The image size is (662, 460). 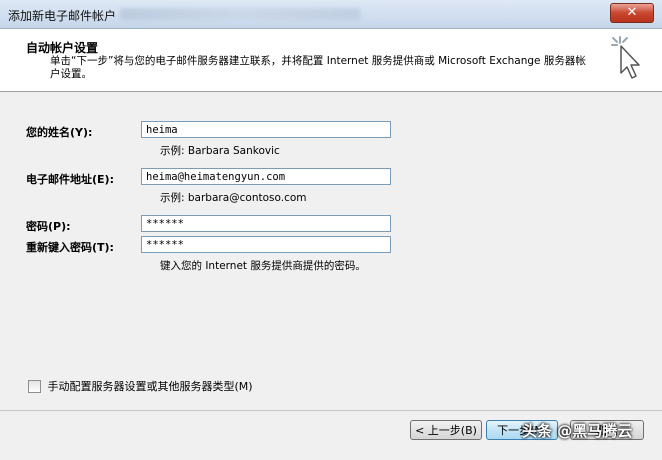 I want to click on back-button: < 上一步(B), so click(x=446, y=430).